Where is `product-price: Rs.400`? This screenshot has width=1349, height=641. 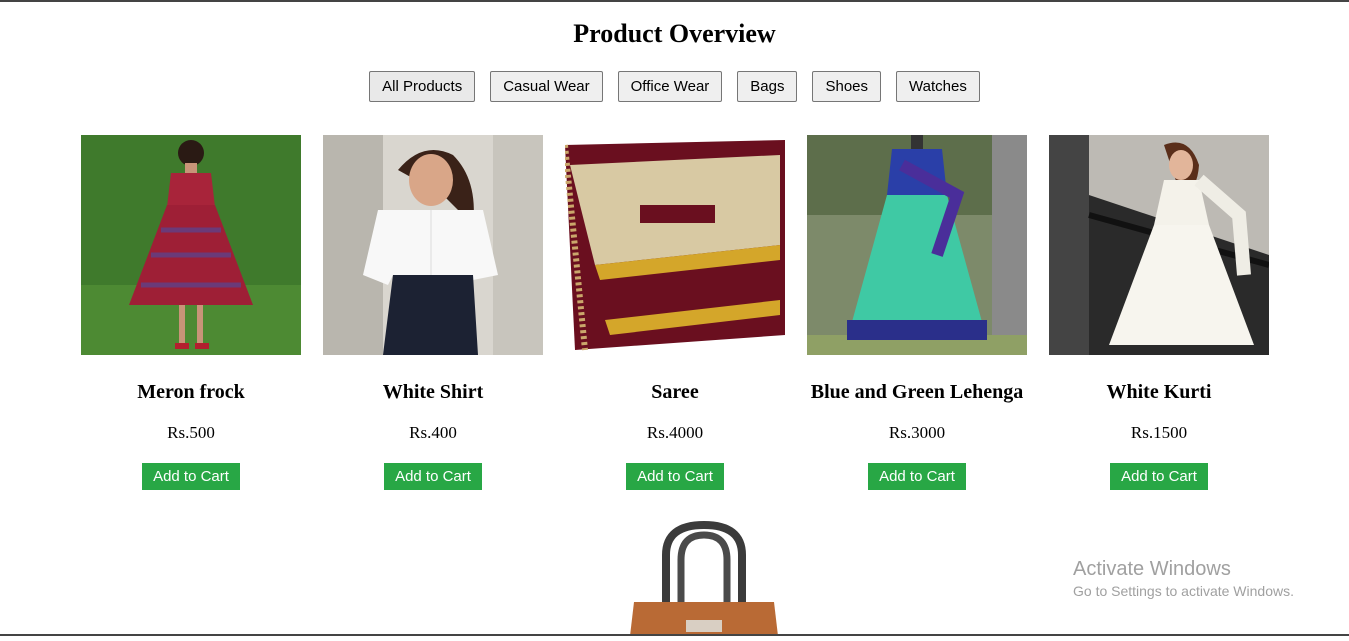 product-price: Rs.400 is located at coordinates (433, 432).